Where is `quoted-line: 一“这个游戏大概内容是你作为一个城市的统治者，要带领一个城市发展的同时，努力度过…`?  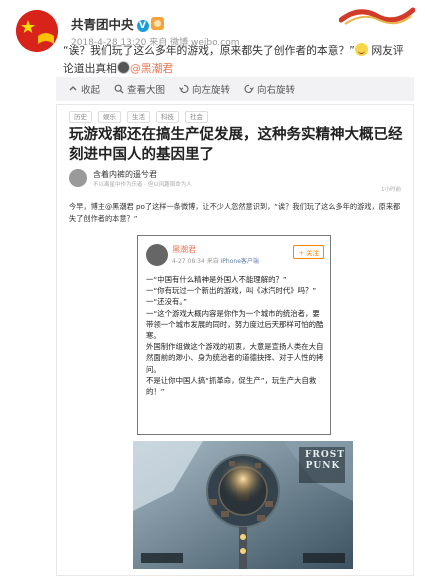 quoted-line: 一“这个游戏大概内容是你作为一个城市的统治者，要带领一个城市发展的同时，努力度过… is located at coordinates (235, 324).